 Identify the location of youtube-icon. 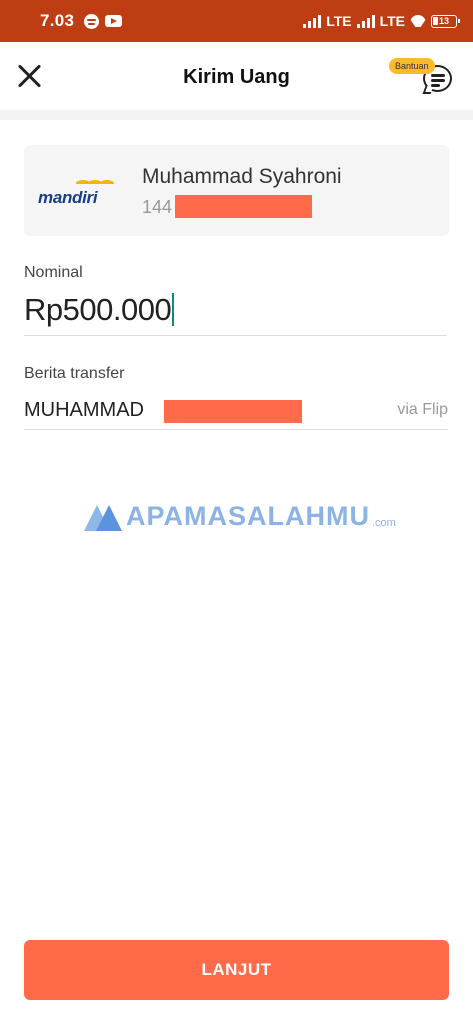
(114, 21).